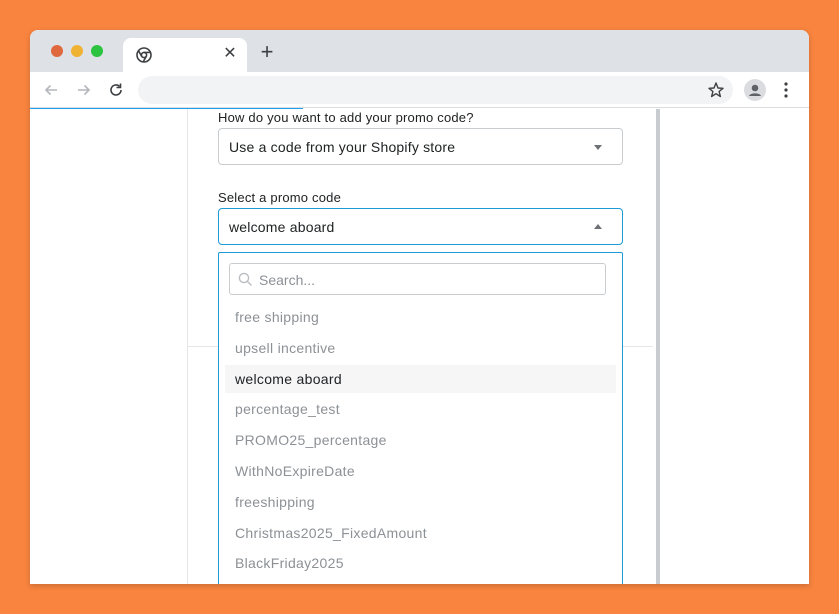 The height and width of the screenshot is (614, 839). I want to click on minimize-window-button, so click(77, 51).